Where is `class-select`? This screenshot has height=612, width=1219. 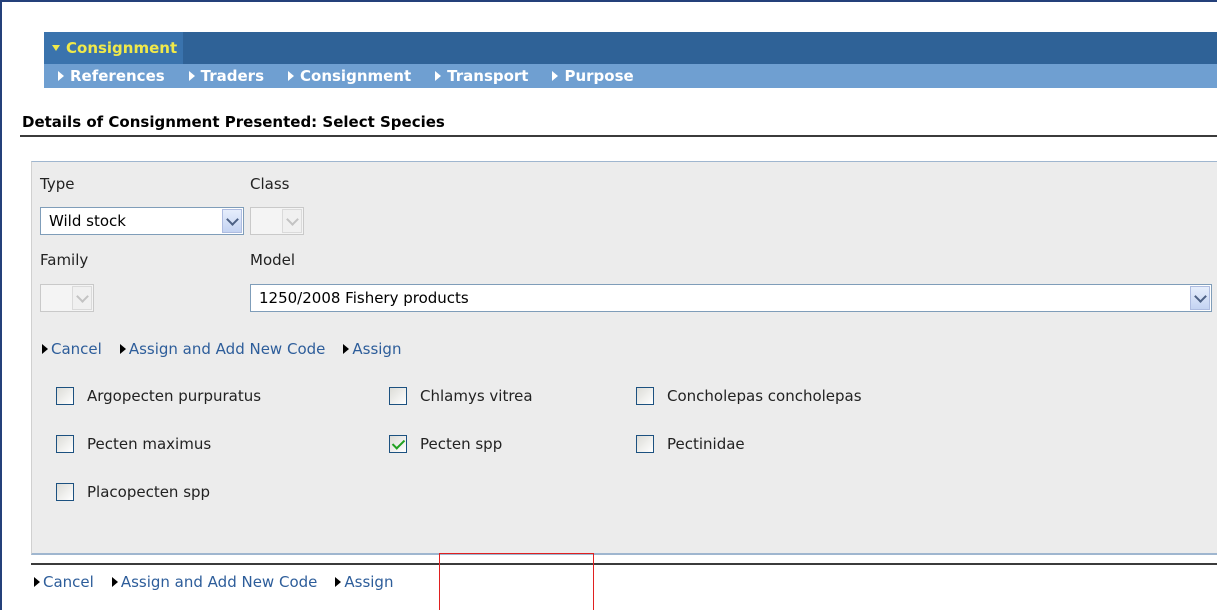 class-select is located at coordinates (277, 221).